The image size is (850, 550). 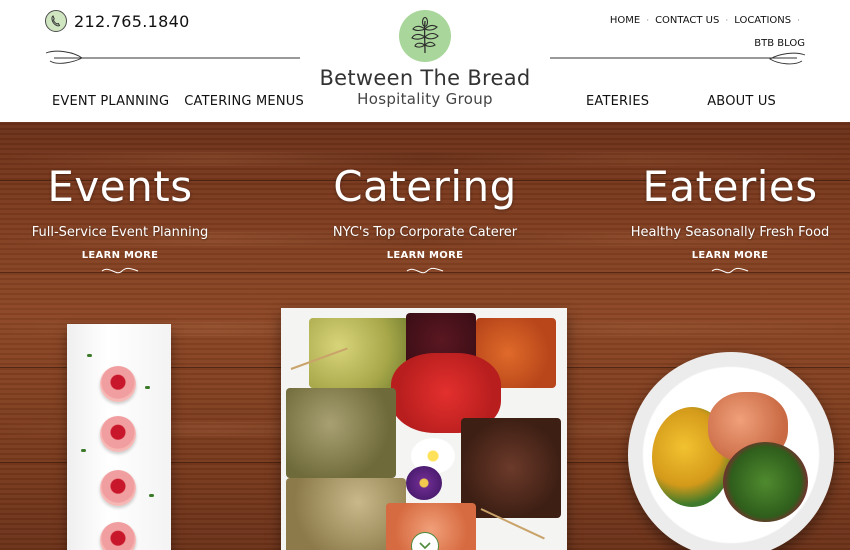 I want to click on main-nav-left: EVENT PLANNING CATERING MENUS, so click(x=178, y=101).